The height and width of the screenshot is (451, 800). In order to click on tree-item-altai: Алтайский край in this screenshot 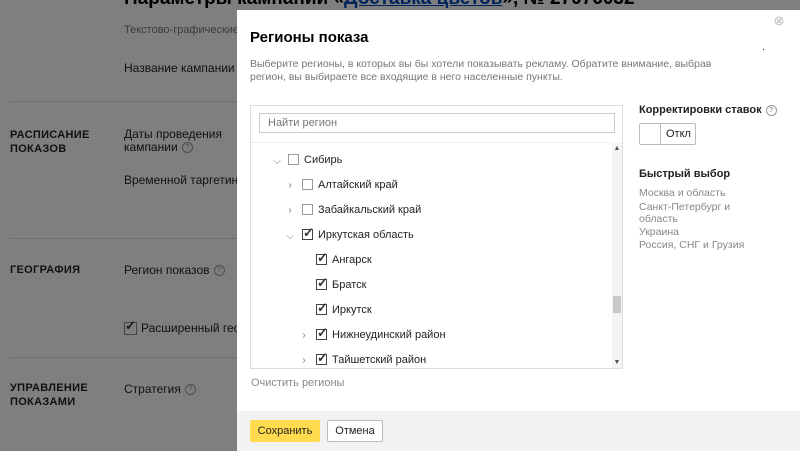, I will do `click(350, 185)`.